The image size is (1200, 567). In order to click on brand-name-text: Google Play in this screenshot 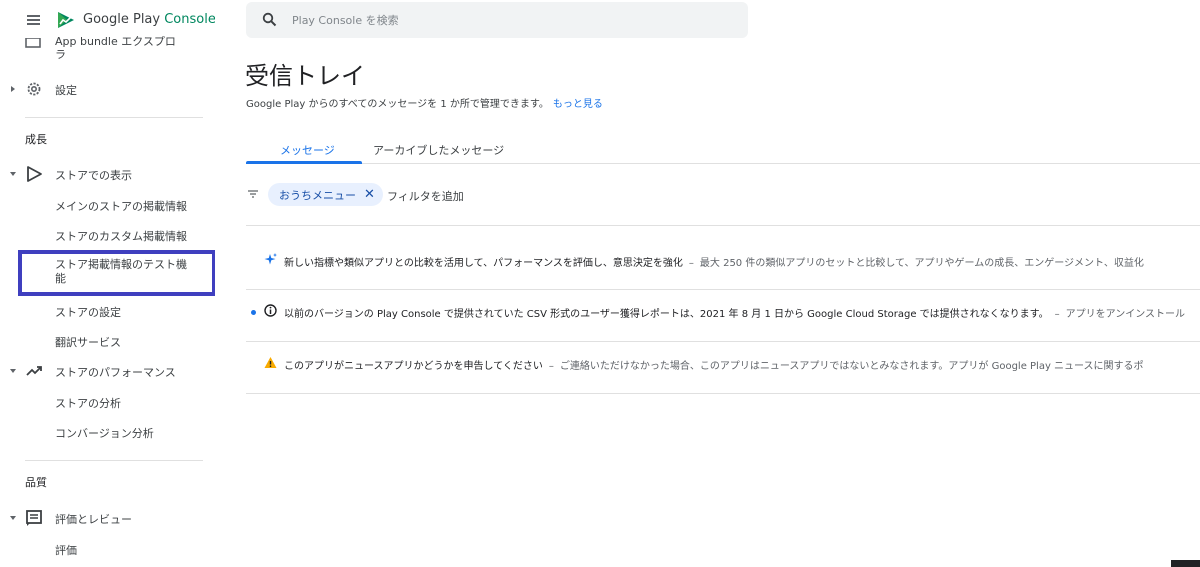, I will do `click(122, 19)`.